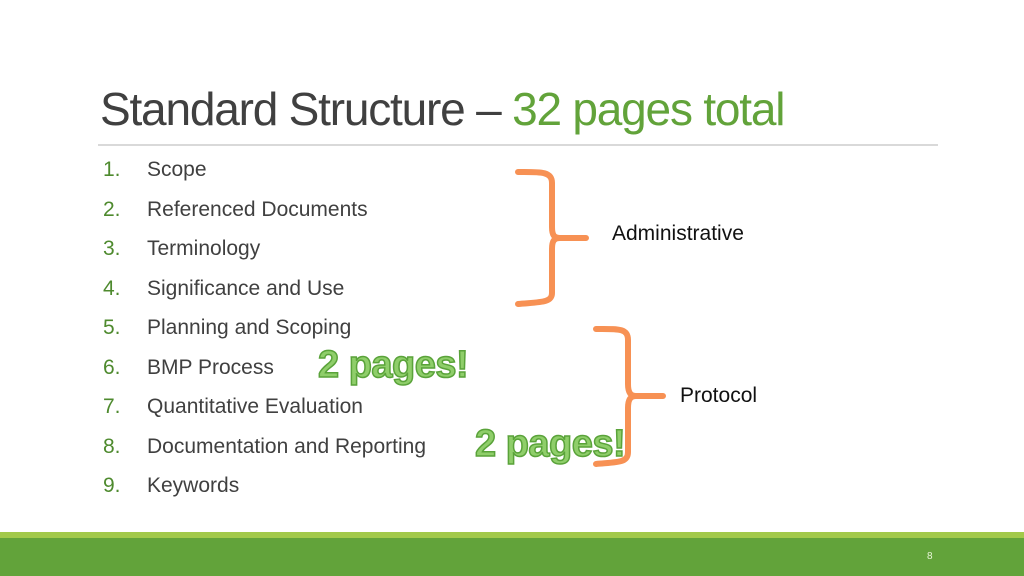 This screenshot has height=576, width=1024. Describe the element at coordinates (306, 109) in the screenshot. I see `title-main: Standard Structure –` at that location.